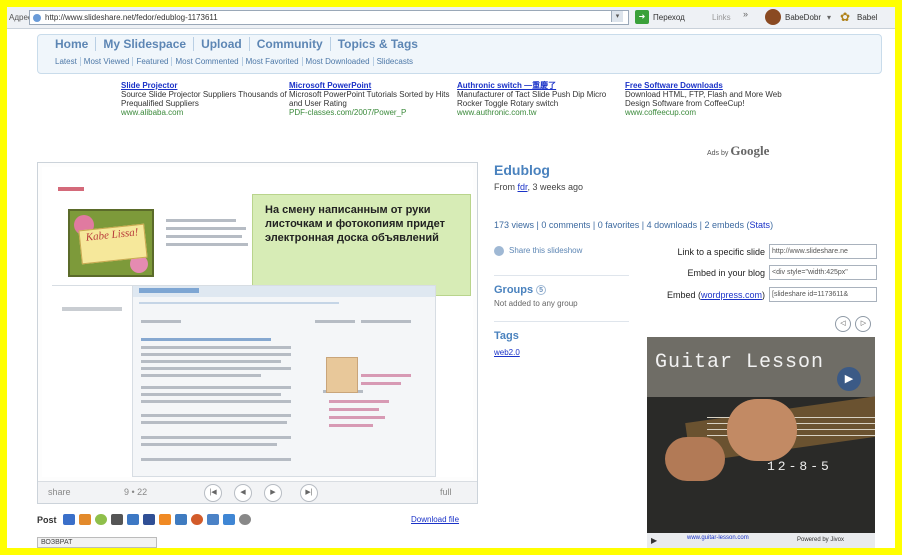  I want to click on share-icon, so click(499, 251).